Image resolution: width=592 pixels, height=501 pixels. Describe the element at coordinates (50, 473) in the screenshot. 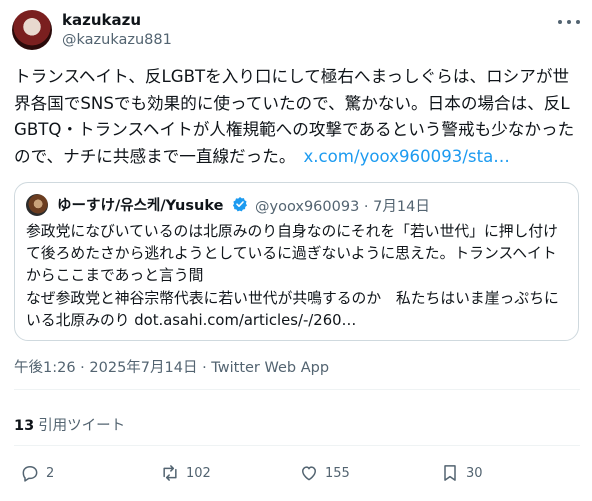

I see `reply-count: 2` at that location.